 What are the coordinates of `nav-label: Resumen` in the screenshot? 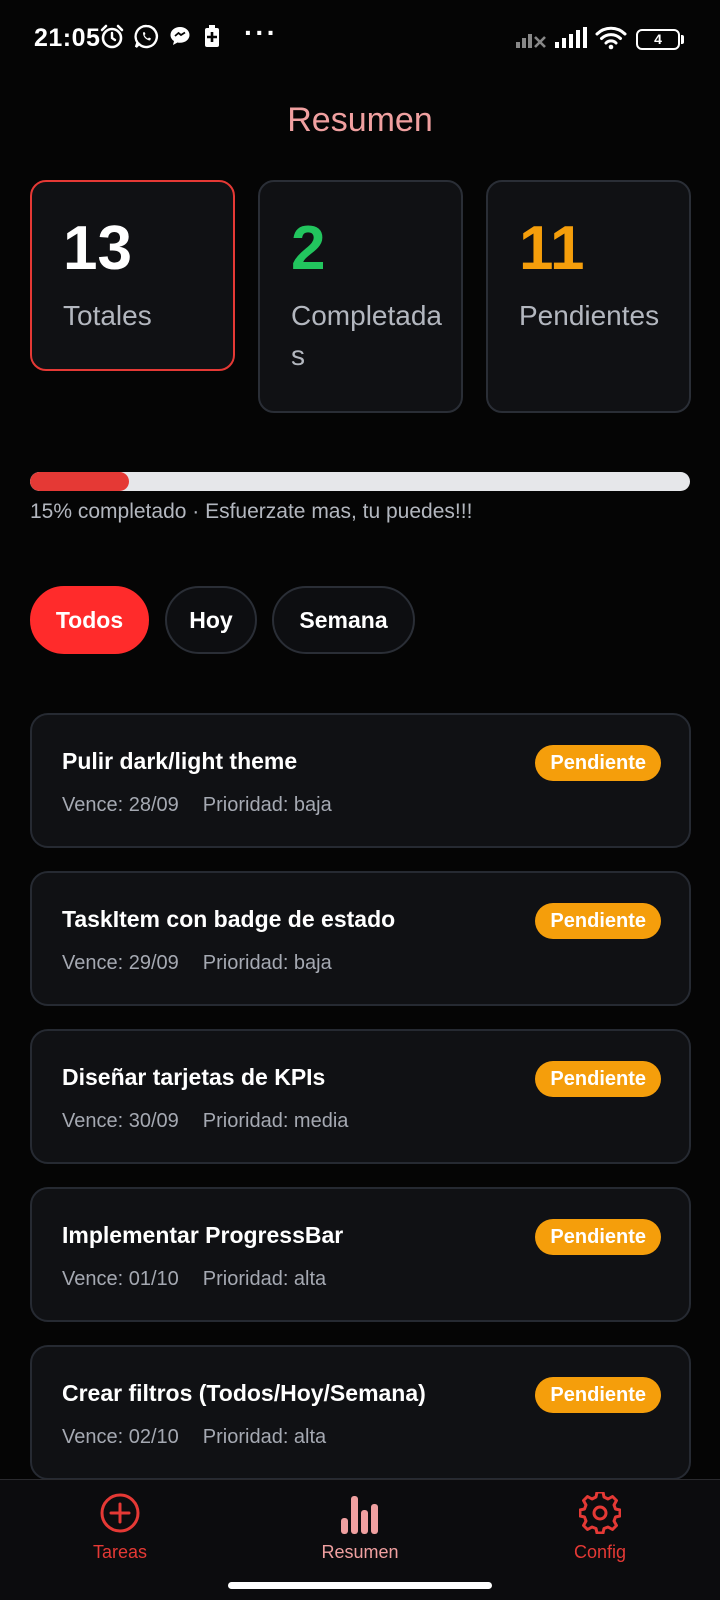 It's located at (360, 1552).